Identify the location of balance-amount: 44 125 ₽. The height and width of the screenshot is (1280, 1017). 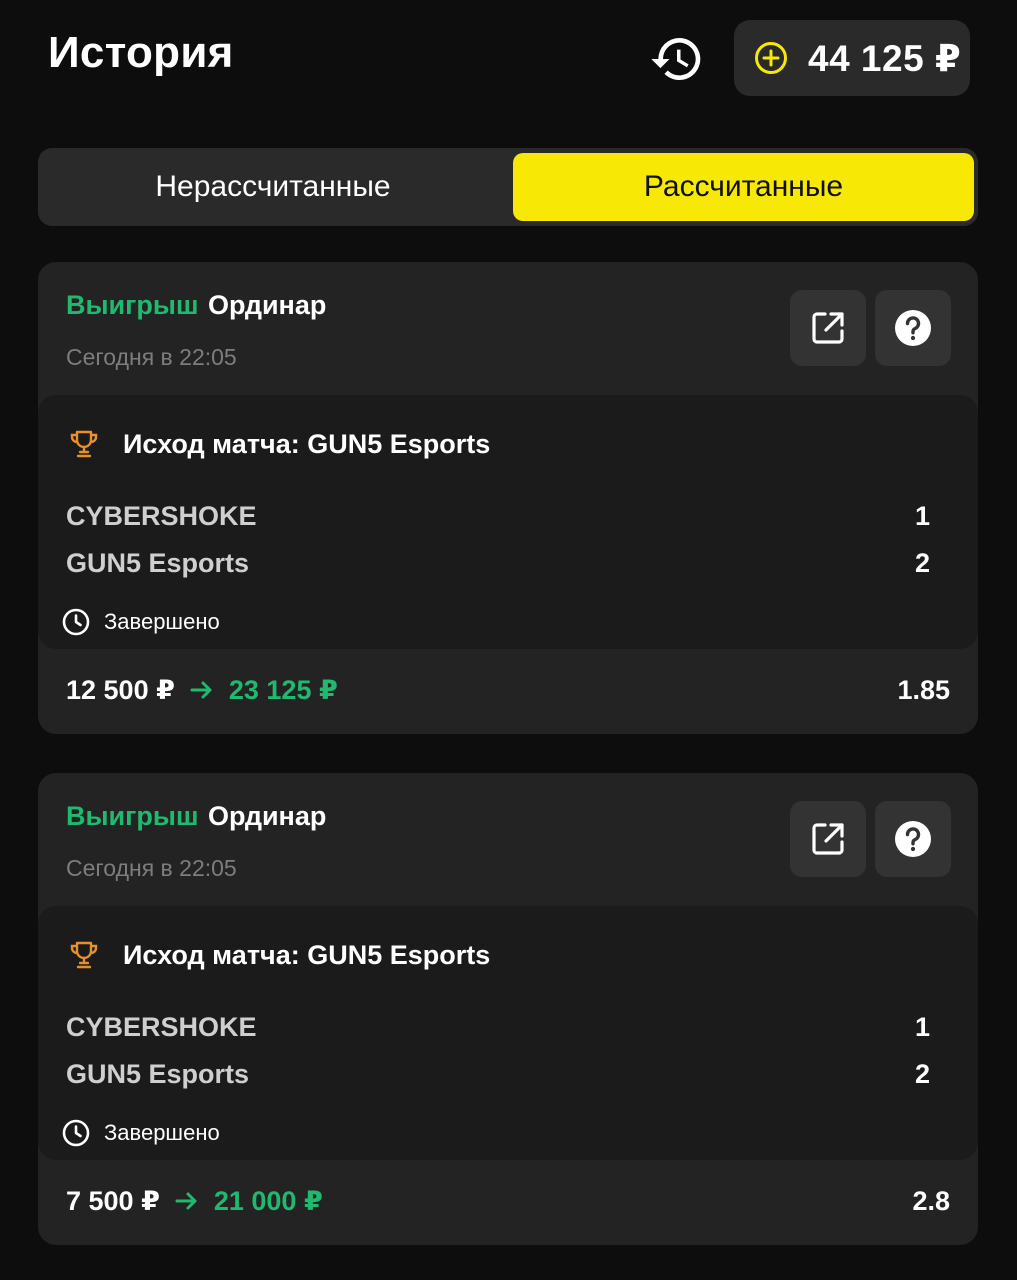
(885, 58).